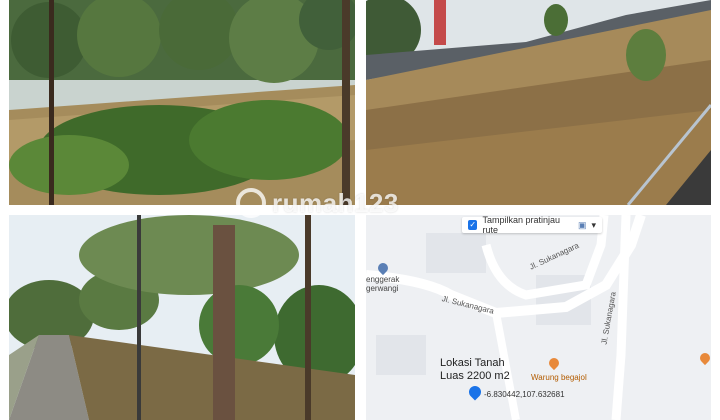  What do you see at coordinates (475, 376) in the screenshot?
I see `location-size: Luas 2200 m2` at bounding box center [475, 376].